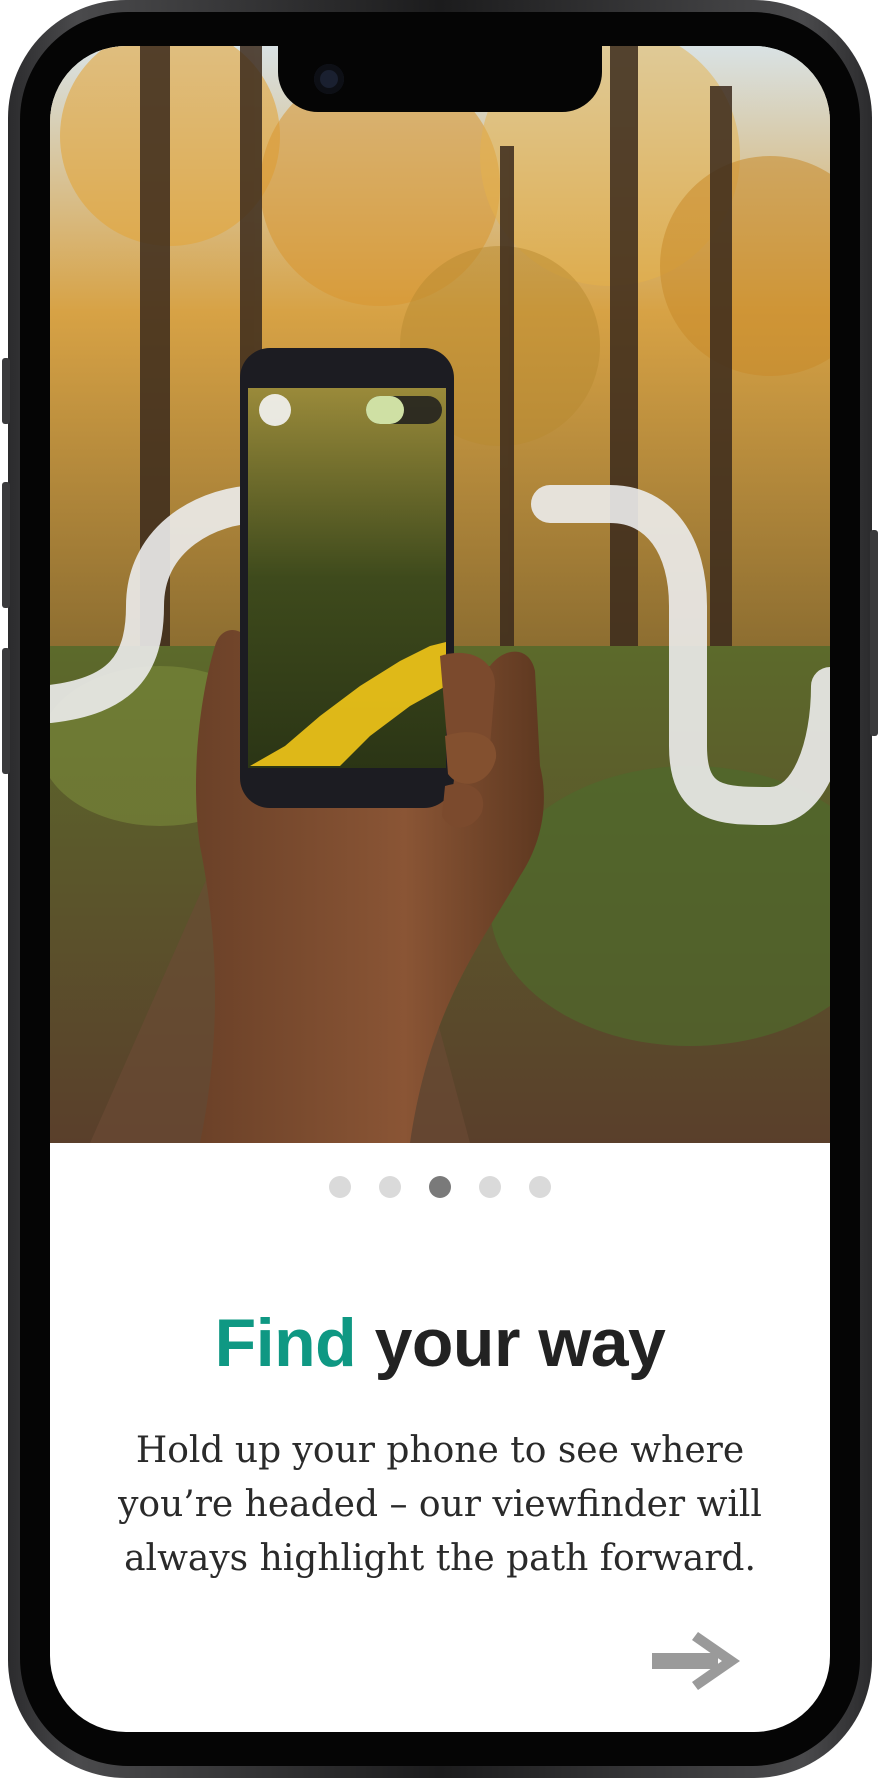 This screenshot has height=1778, width=880. I want to click on arrow-right-icon, so click(696, 1661).